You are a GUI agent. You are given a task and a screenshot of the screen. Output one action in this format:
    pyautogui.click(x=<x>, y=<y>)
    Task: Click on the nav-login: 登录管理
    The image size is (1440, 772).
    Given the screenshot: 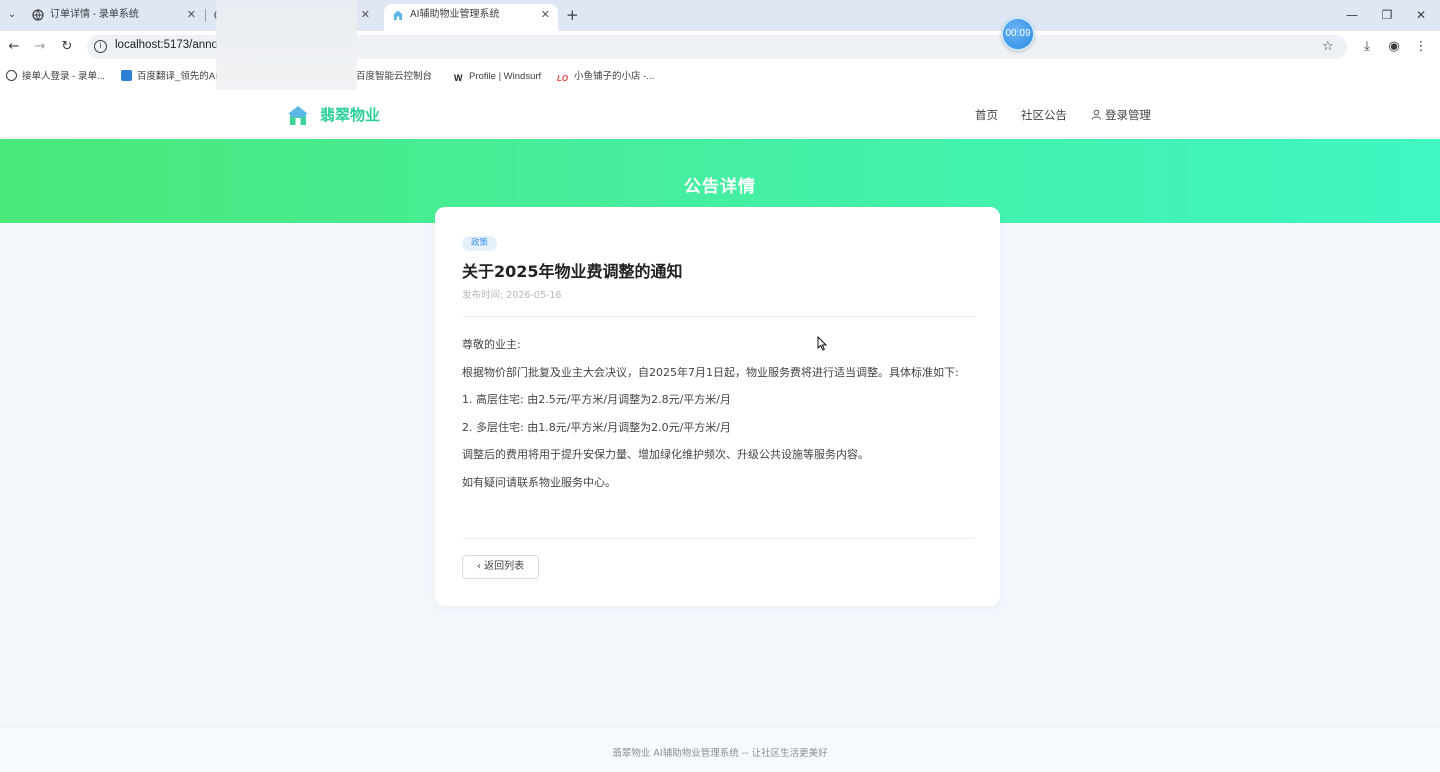 What is the action you would take?
    pyautogui.click(x=1121, y=115)
    